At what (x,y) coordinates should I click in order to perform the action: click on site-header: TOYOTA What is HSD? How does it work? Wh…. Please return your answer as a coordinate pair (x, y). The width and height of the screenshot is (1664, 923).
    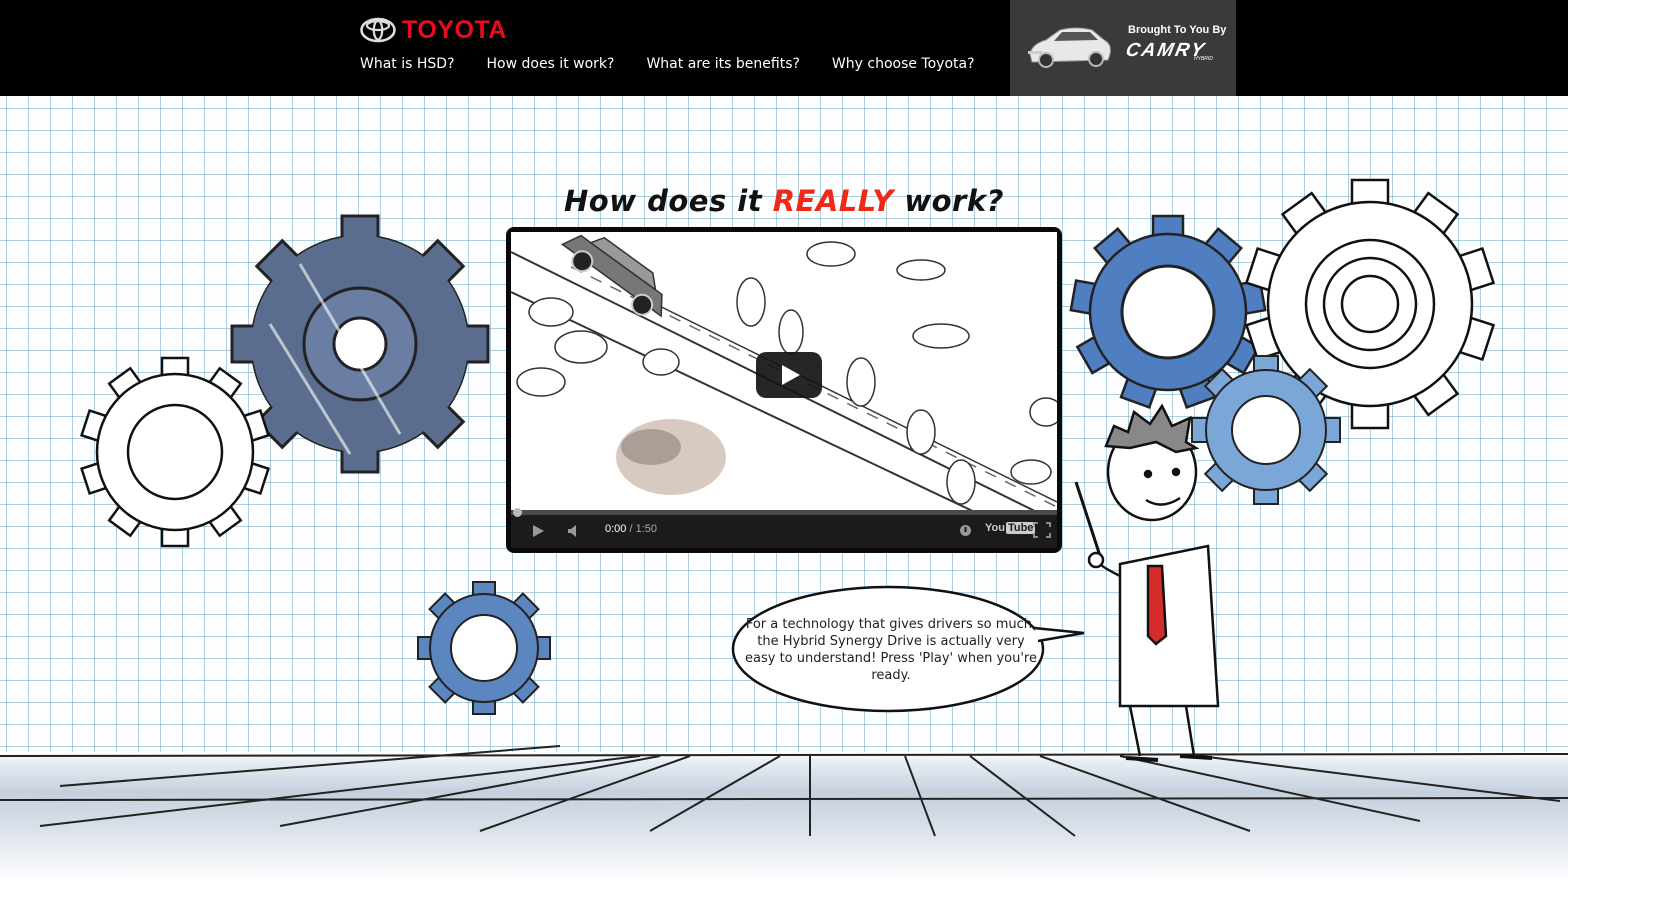
    Looking at the image, I should click on (784, 48).